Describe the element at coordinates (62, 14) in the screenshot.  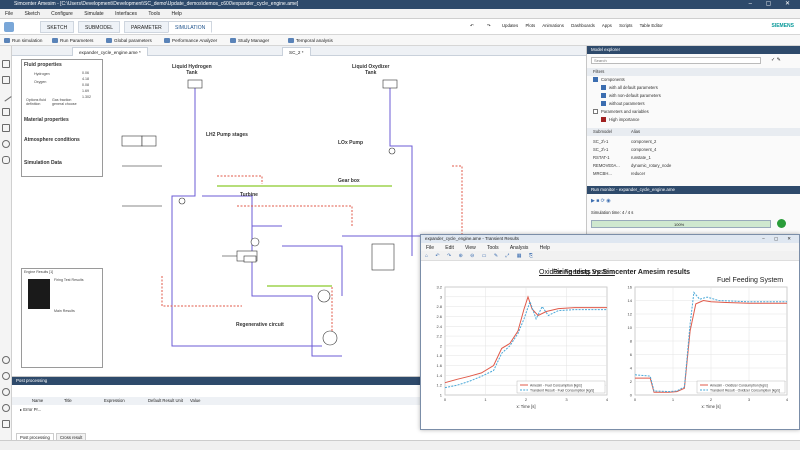
I see `menu-configure: Configure` at that location.